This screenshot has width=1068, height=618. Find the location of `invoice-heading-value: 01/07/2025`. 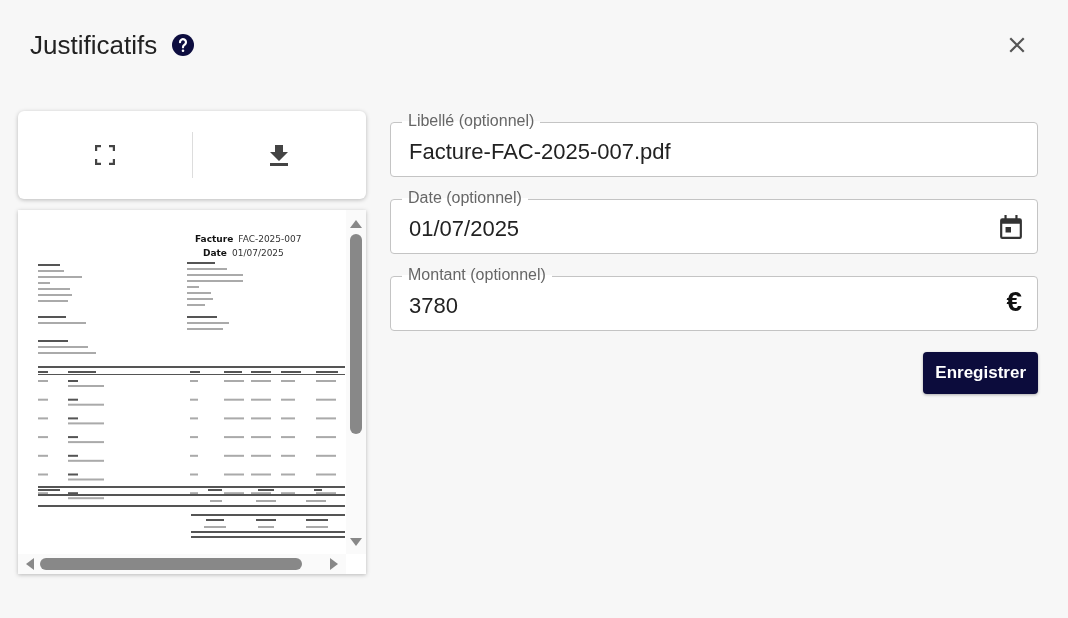

invoice-heading-value: 01/07/2025 is located at coordinates (257, 253).